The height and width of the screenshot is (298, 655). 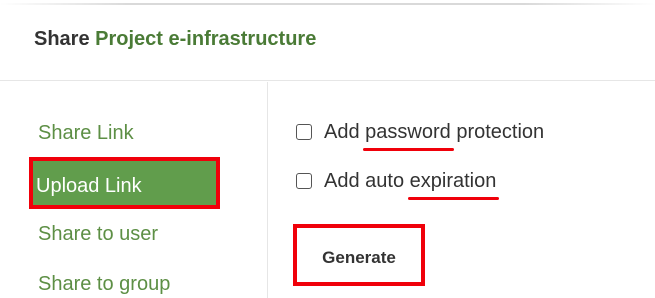 What do you see at coordinates (408, 135) in the screenshot?
I see `password-keyword: password` at bounding box center [408, 135].